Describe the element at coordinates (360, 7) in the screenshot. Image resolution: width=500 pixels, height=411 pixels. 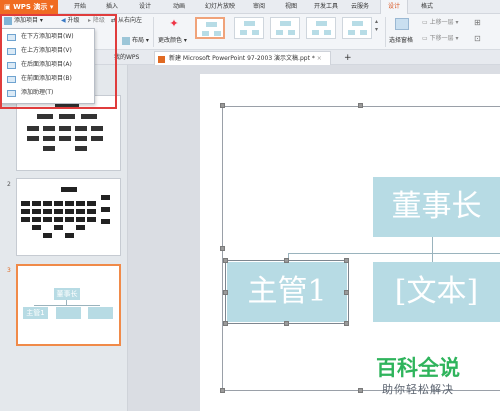
I see `tab-cloud: 云服务` at that location.